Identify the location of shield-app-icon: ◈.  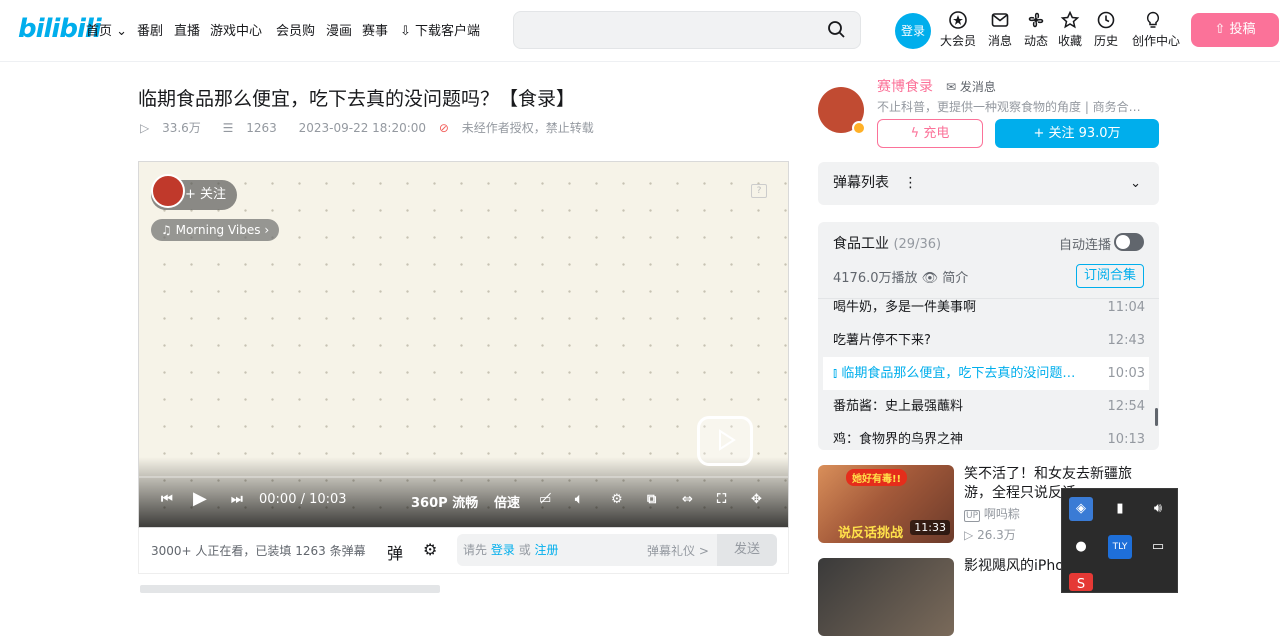
(1081, 509).